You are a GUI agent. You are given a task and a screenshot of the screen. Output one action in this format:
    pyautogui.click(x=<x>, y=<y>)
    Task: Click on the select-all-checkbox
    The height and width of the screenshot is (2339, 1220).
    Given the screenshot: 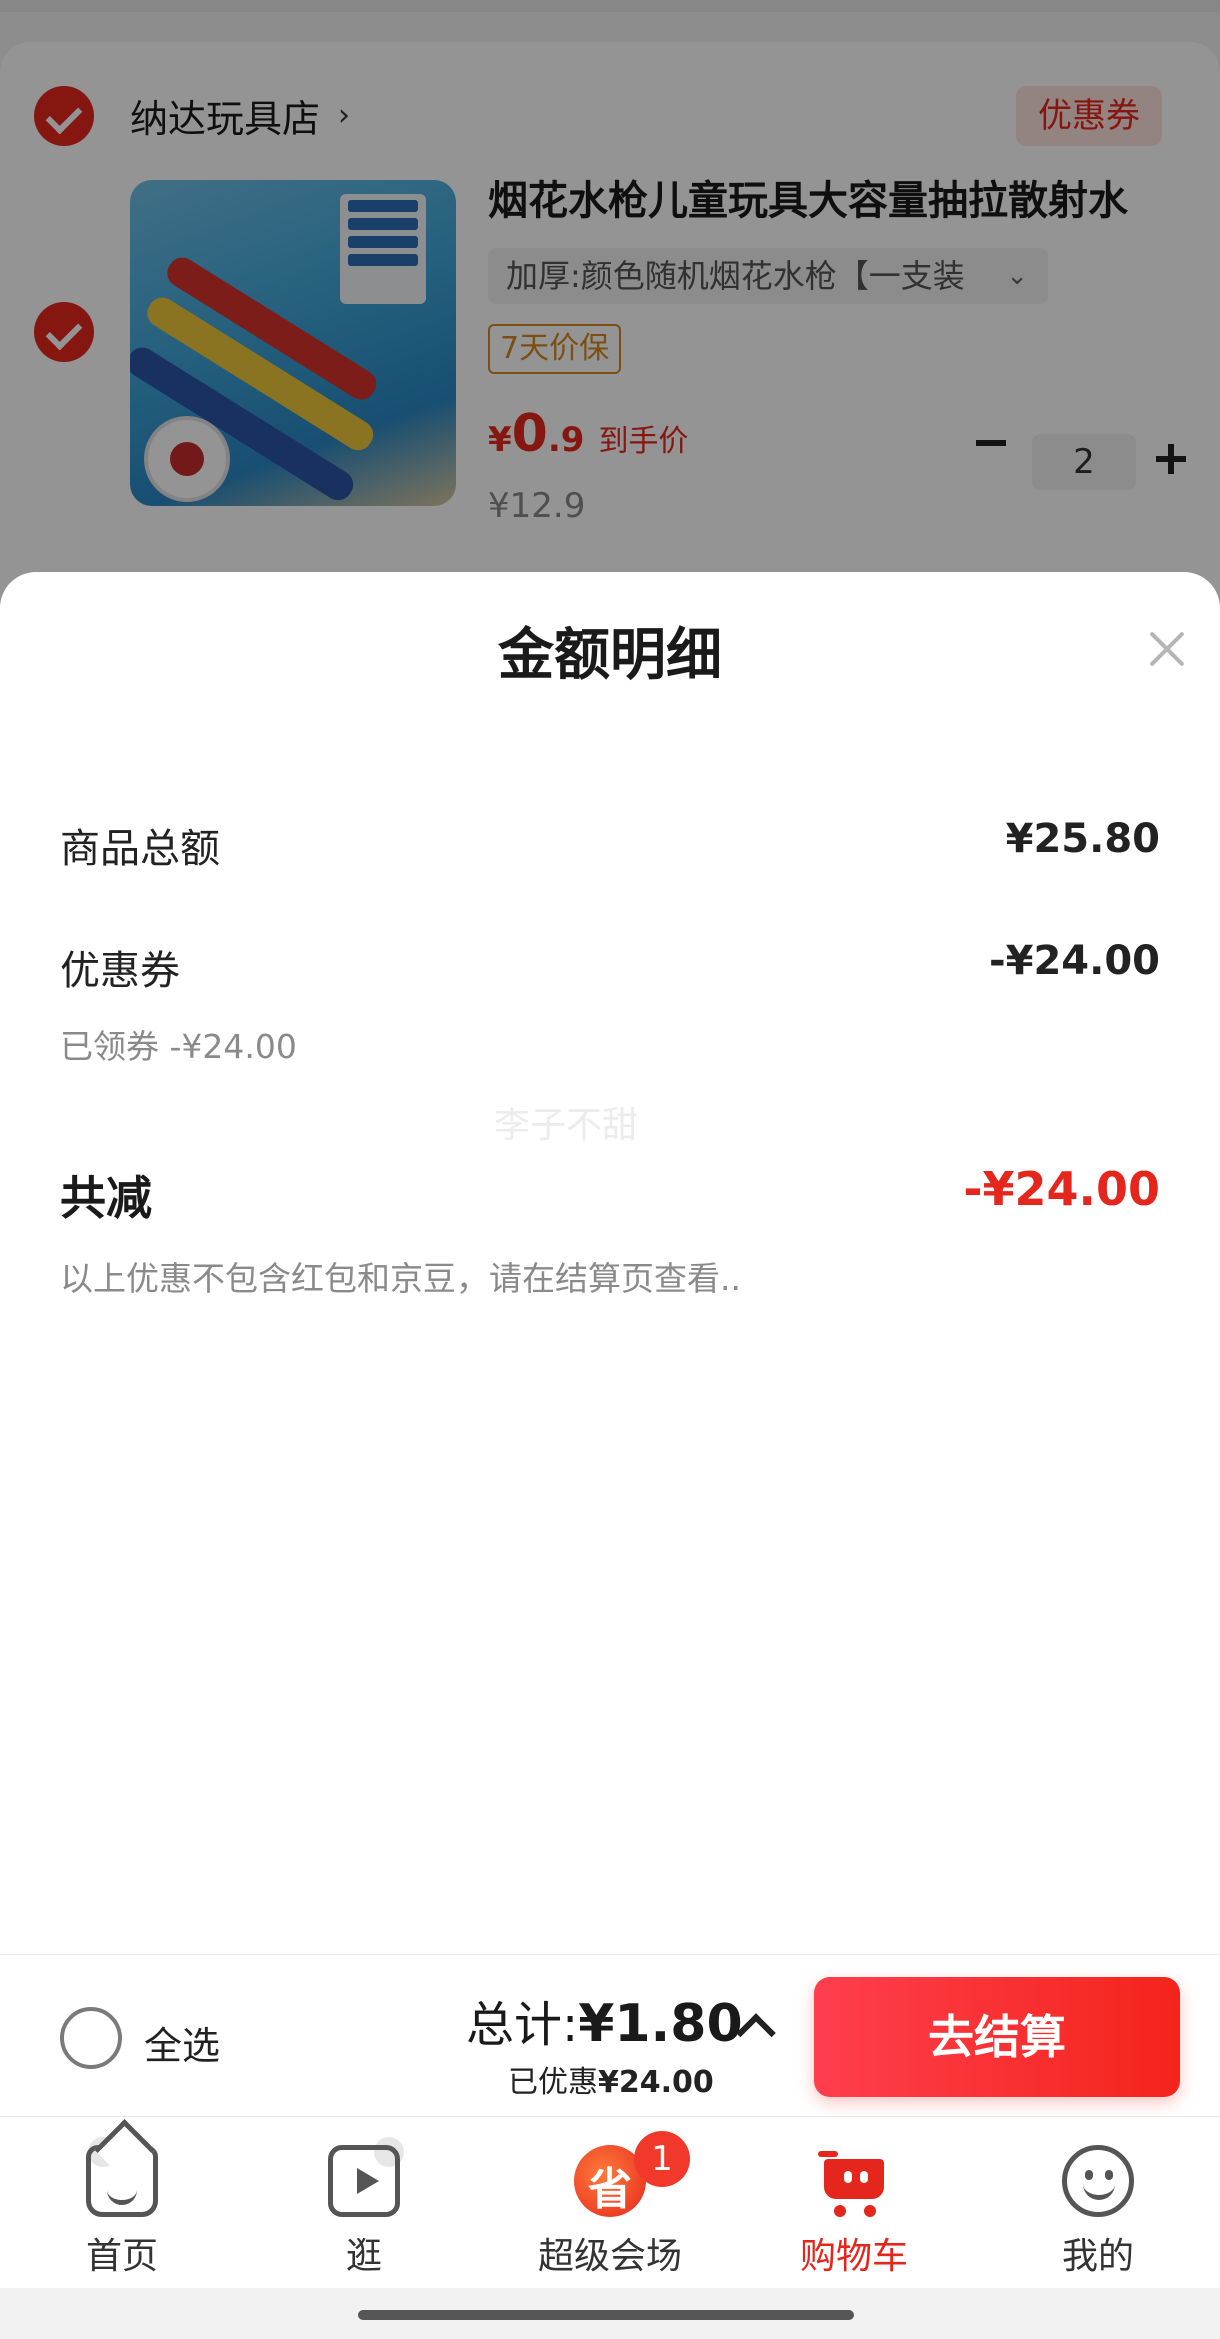 What is the action you would take?
    pyautogui.click(x=91, y=2038)
    